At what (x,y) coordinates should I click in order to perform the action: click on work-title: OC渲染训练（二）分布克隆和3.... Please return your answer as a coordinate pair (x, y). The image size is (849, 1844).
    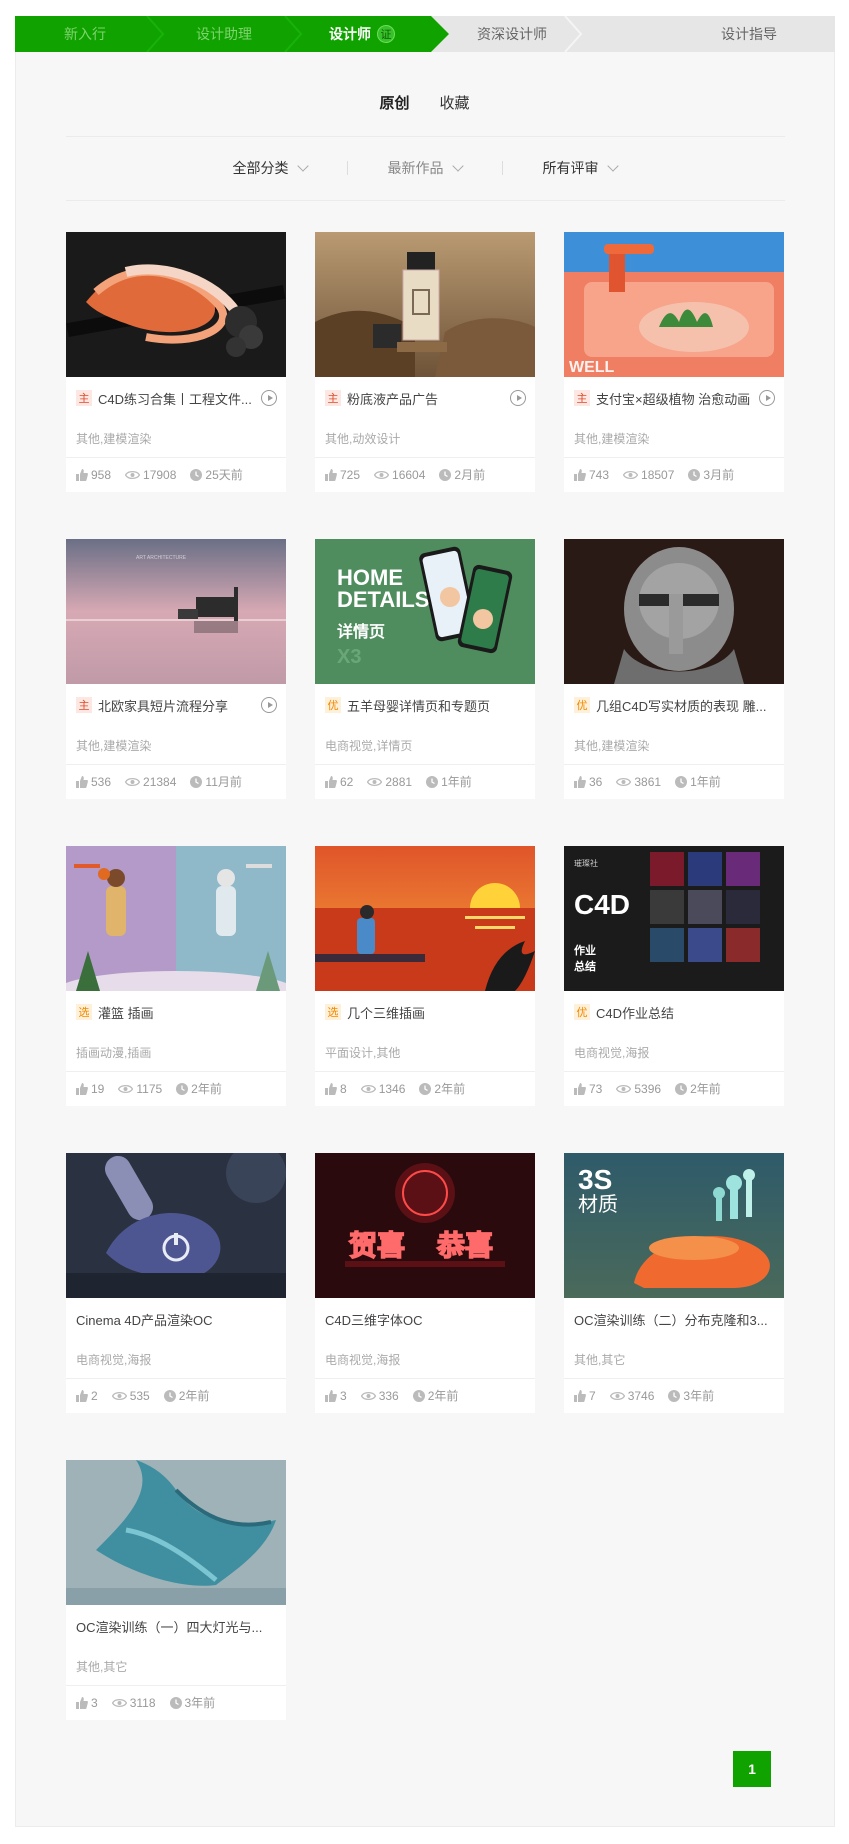
    Looking at the image, I should click on (674, 1319).